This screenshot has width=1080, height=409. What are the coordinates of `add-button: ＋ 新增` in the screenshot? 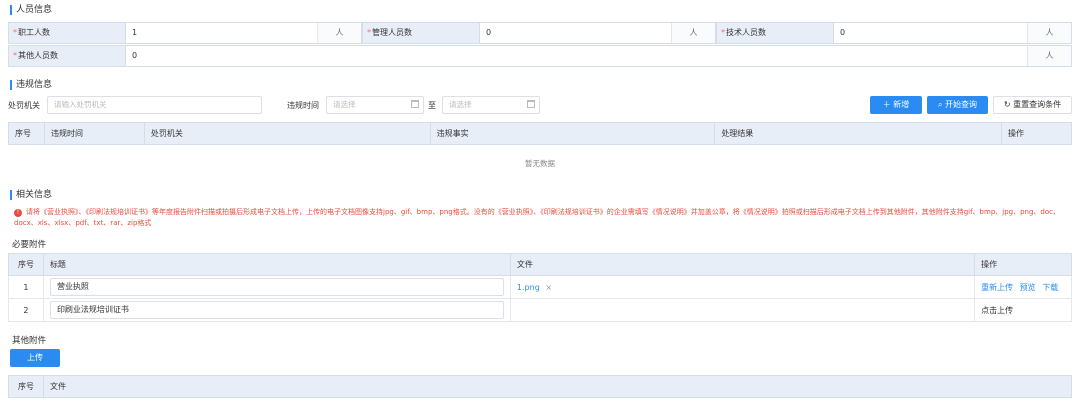 It's located at (896, 105).